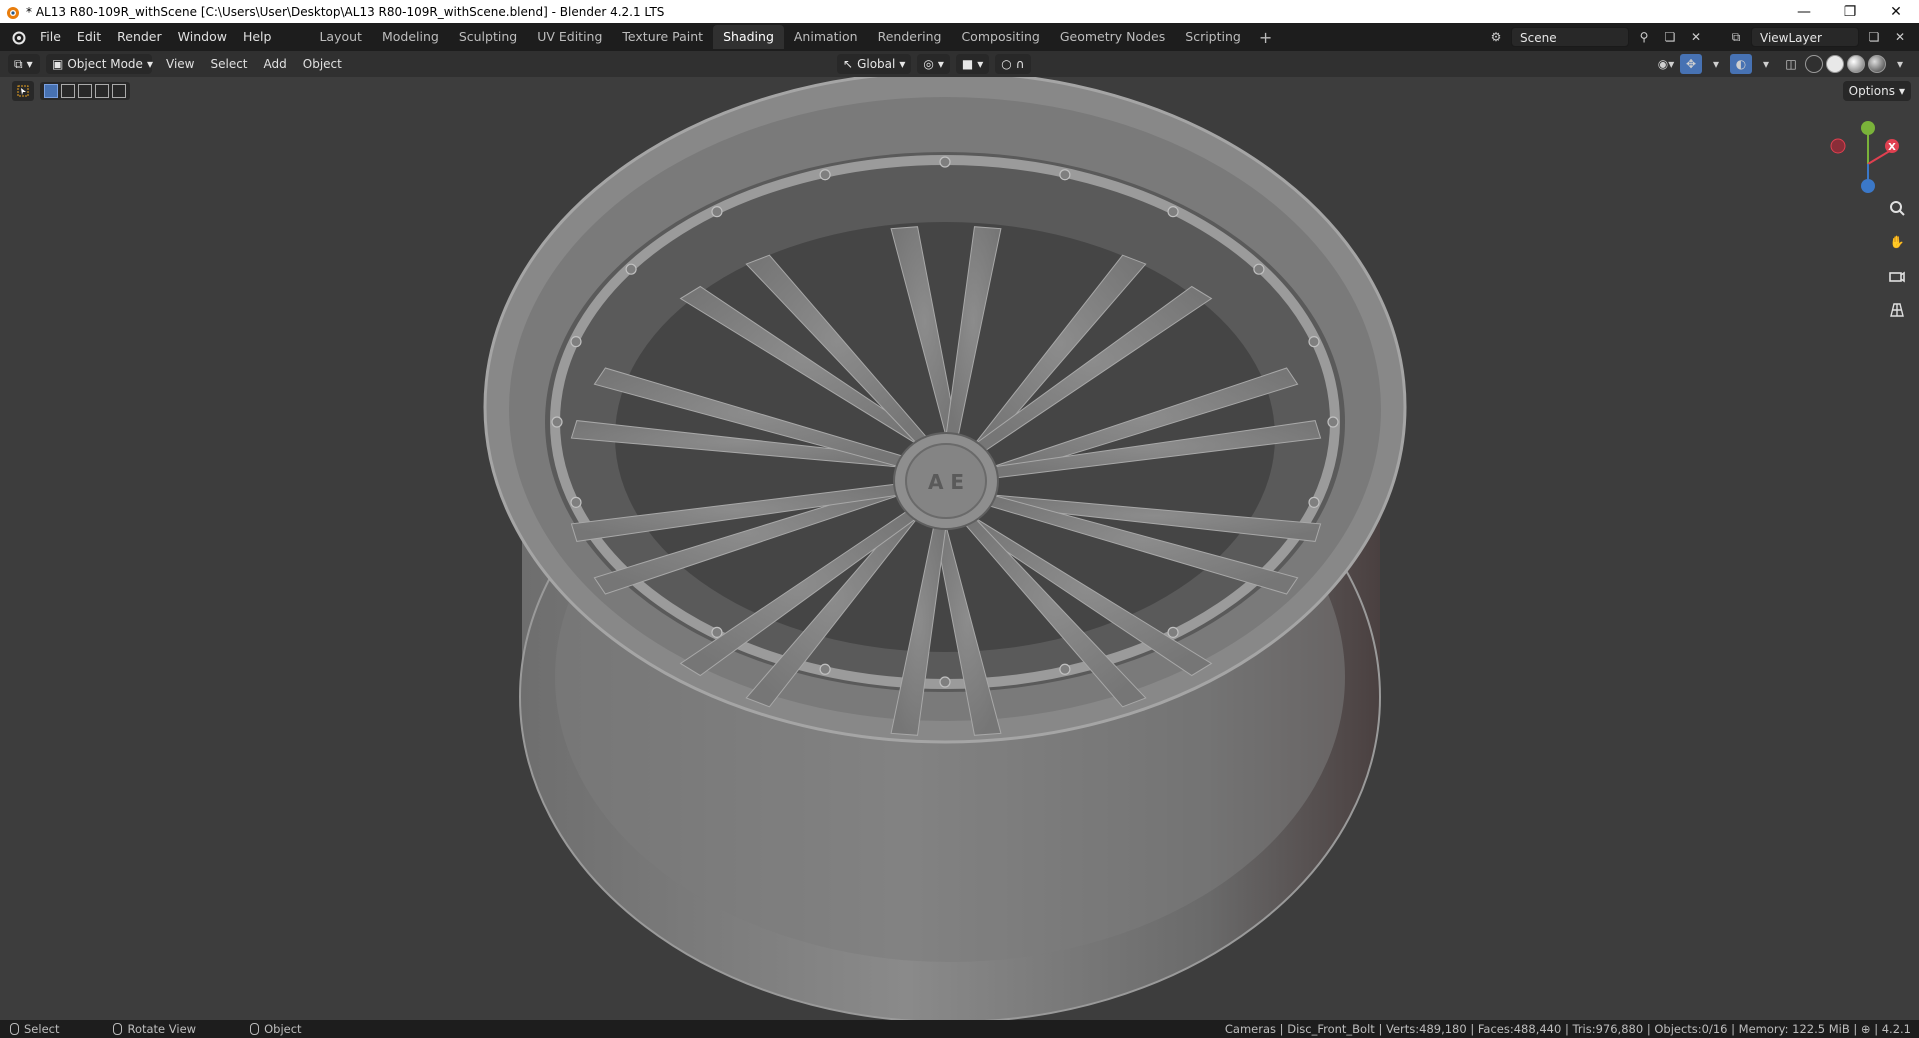 This screenshot has height=1038, width=1919. What do you see at coordinates (910, 37) in the screenshot?
I see `tab-rendering: Rendering` at bounding box center [910, 37].